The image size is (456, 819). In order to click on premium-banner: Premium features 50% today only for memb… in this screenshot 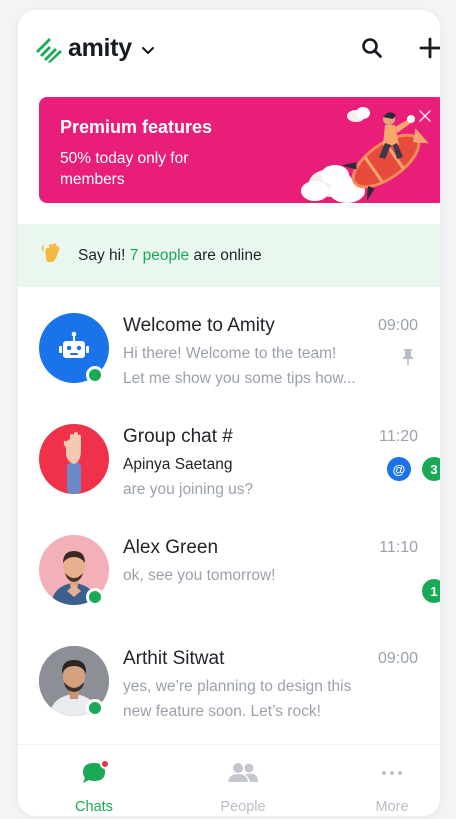, I will do `click(239, 150)`.